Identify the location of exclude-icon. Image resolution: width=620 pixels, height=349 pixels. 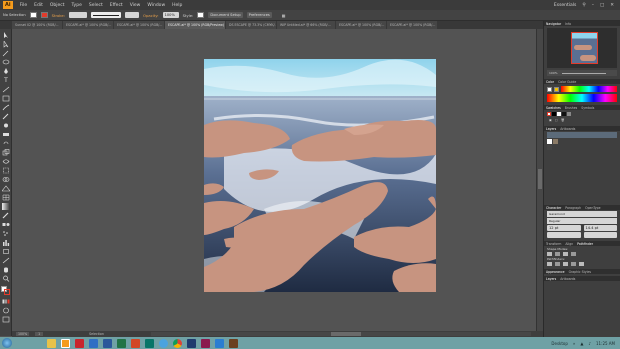
(573, 254).